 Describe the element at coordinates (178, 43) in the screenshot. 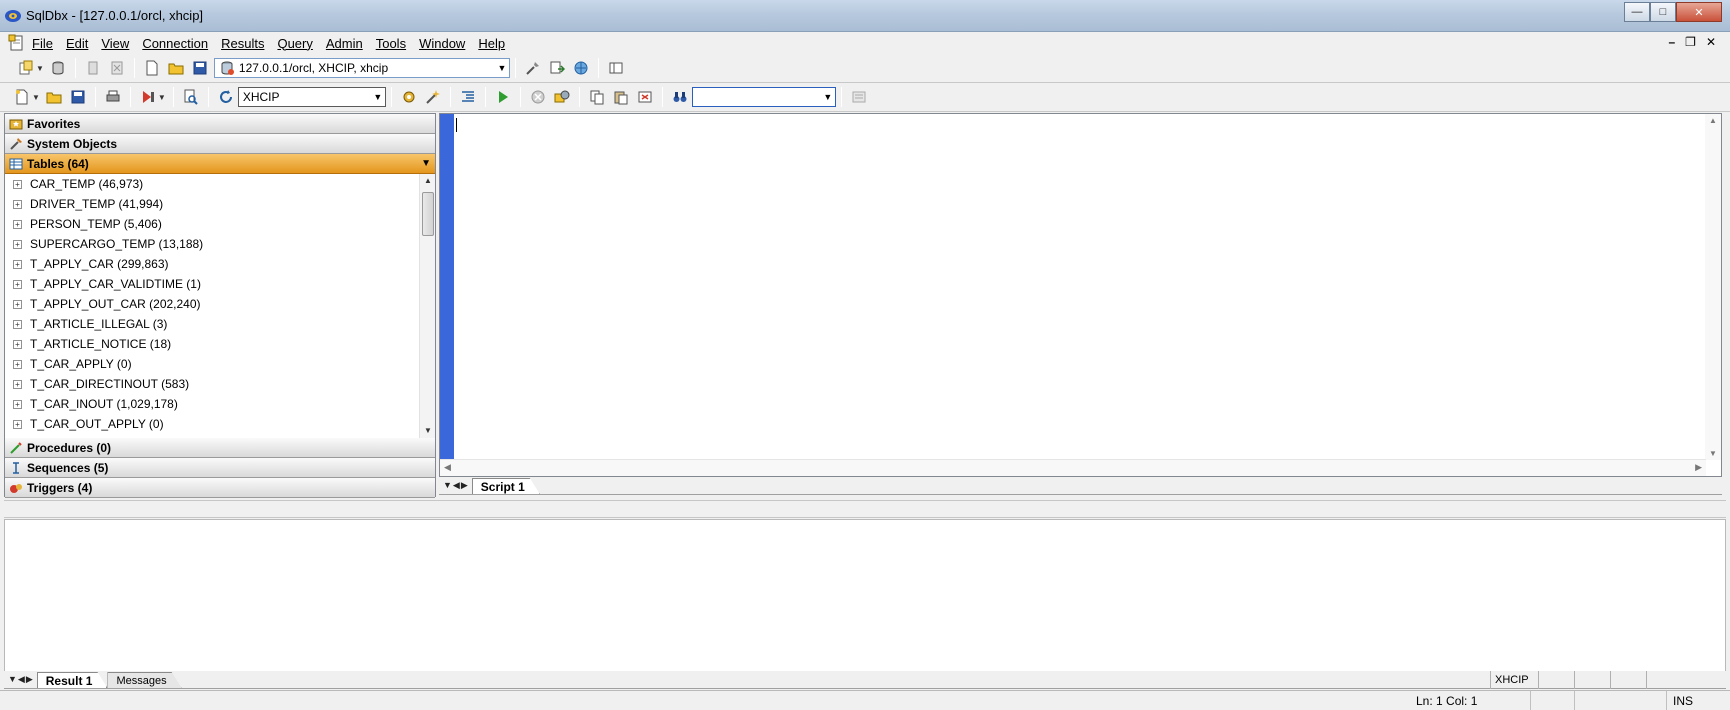

I see `menu-connection: Connection` at that location.